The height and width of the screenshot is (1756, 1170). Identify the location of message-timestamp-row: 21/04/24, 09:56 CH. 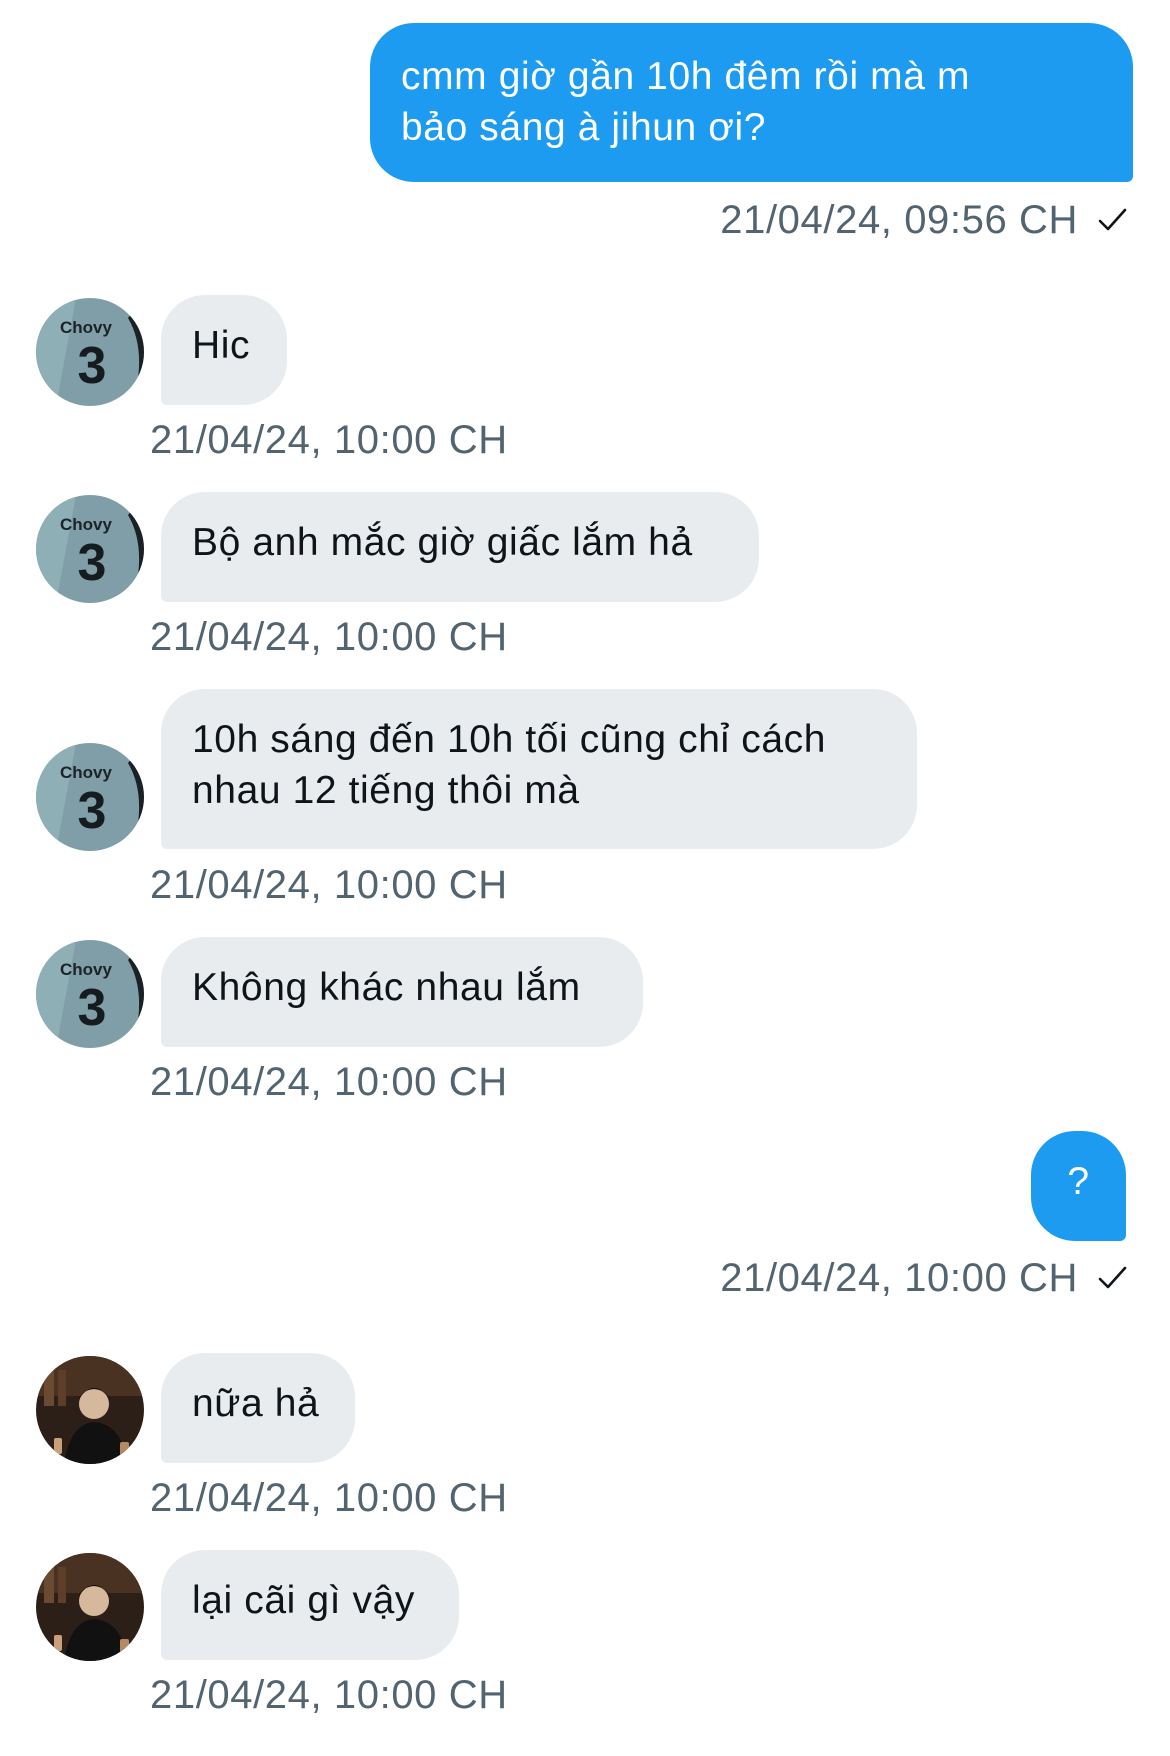
(924, 221).